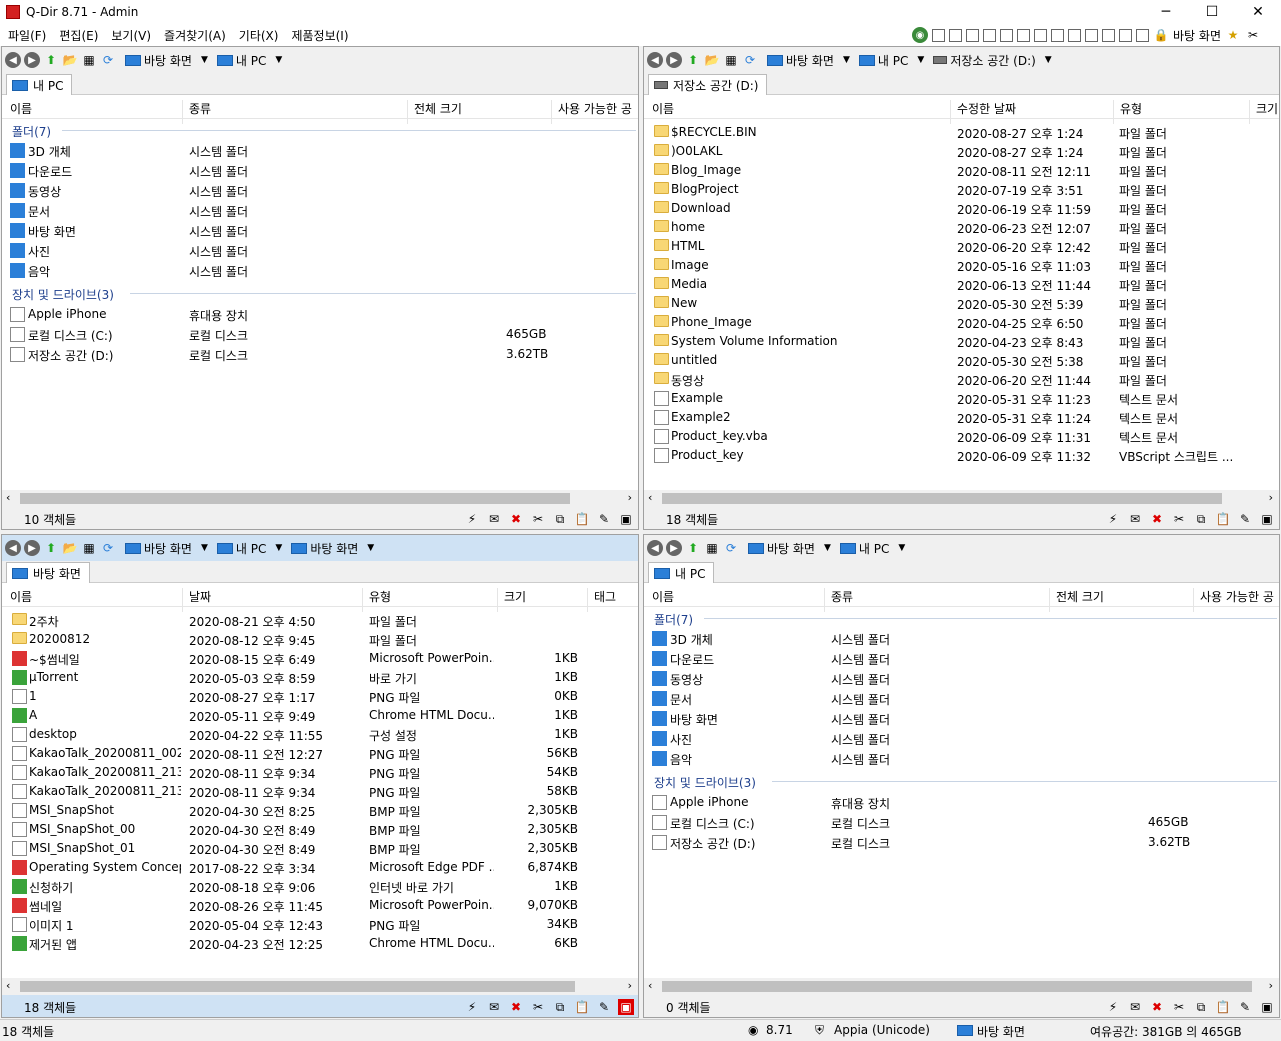 This screenshot has width=1281, height=1041. I want to click on view-icon: ▦, so click(89, 60).